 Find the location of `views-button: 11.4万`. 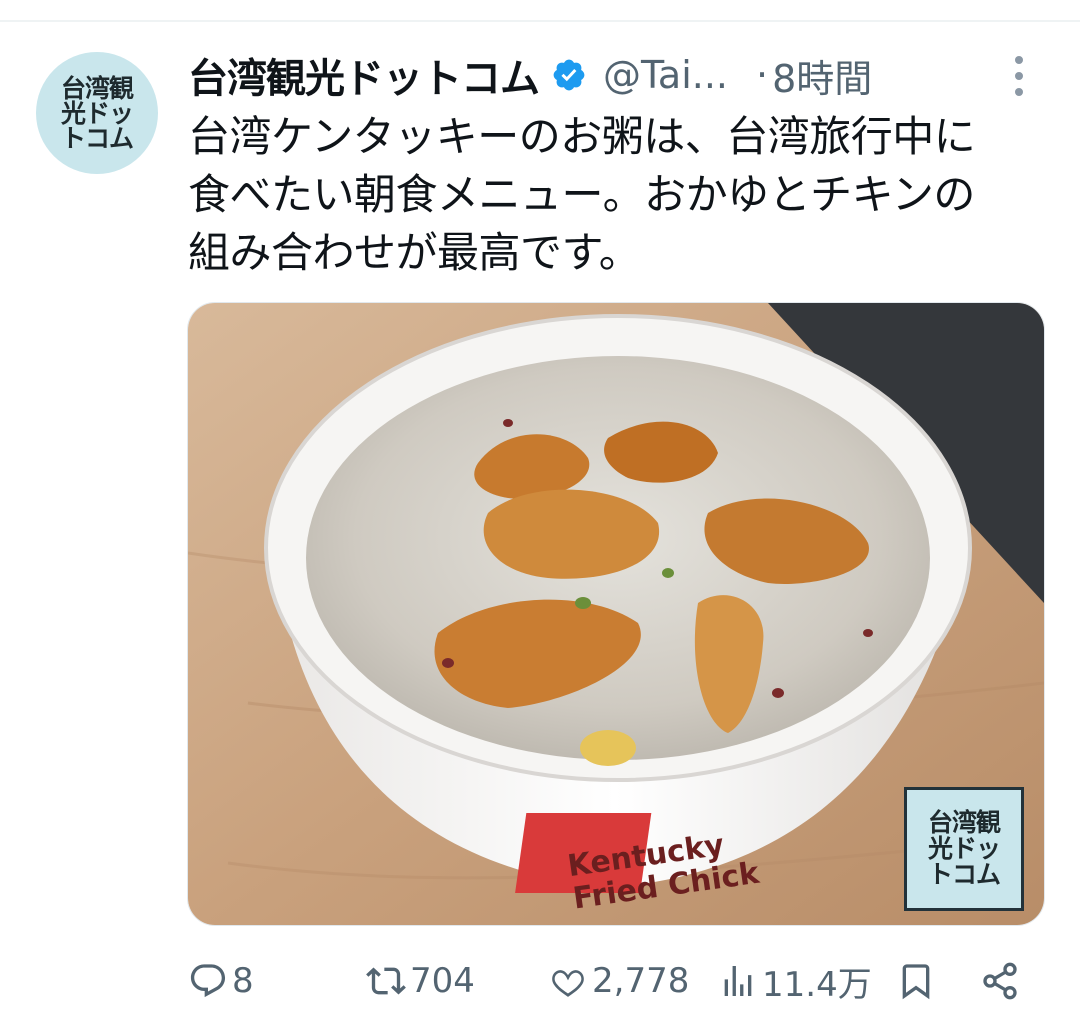

views-button: 11.4万 is located at coordinates (795, 981).